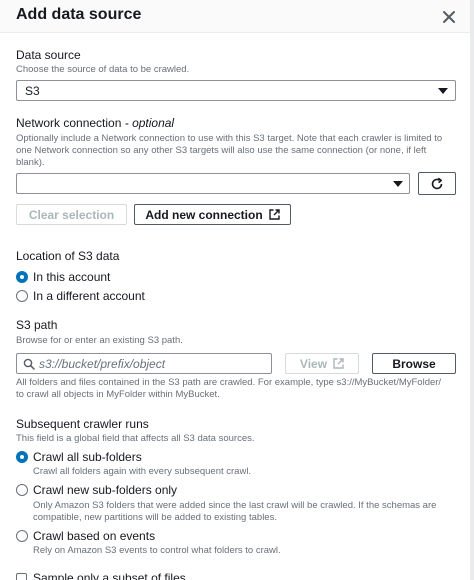 This screenshot has width=474, height=580. What do you see at coordinates (30, 162) in the screenshot?
I see `network-connection-description-3: blank).` at bounding box center [30, 162].